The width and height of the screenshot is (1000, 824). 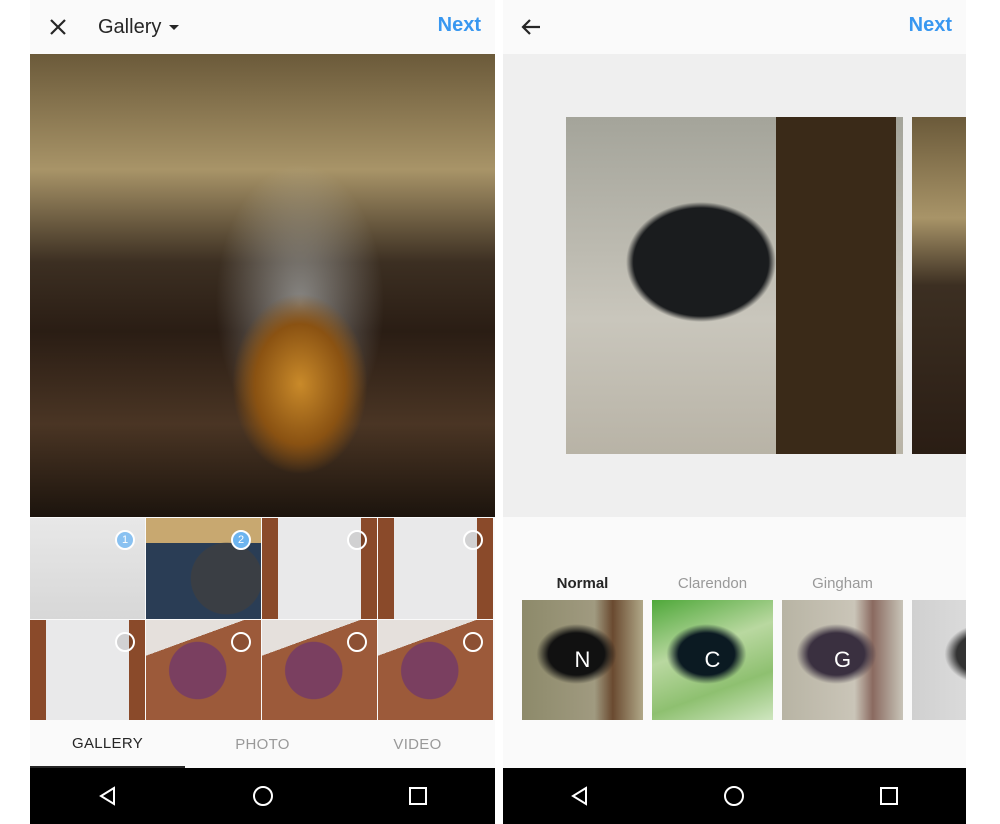 I want to click on filter-m: M, so click(x=939, y=647).